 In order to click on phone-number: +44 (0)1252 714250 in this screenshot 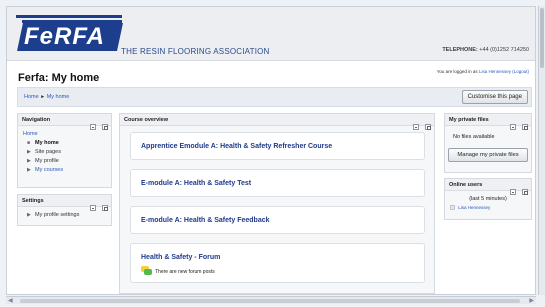, I will do `click(504, 50)`.